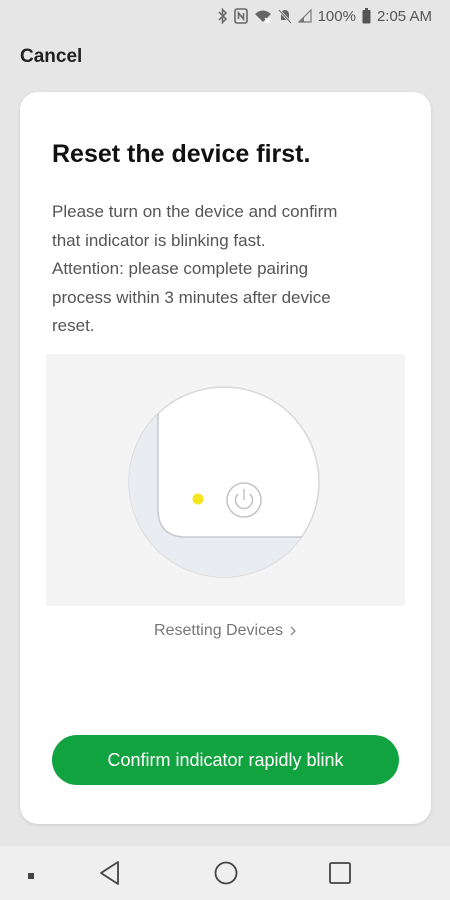 The image size is (450, 900). What do you see at coordinates (304, 16) in the screenshot?
I see `signal-icon` at bounding box center [304, 16].